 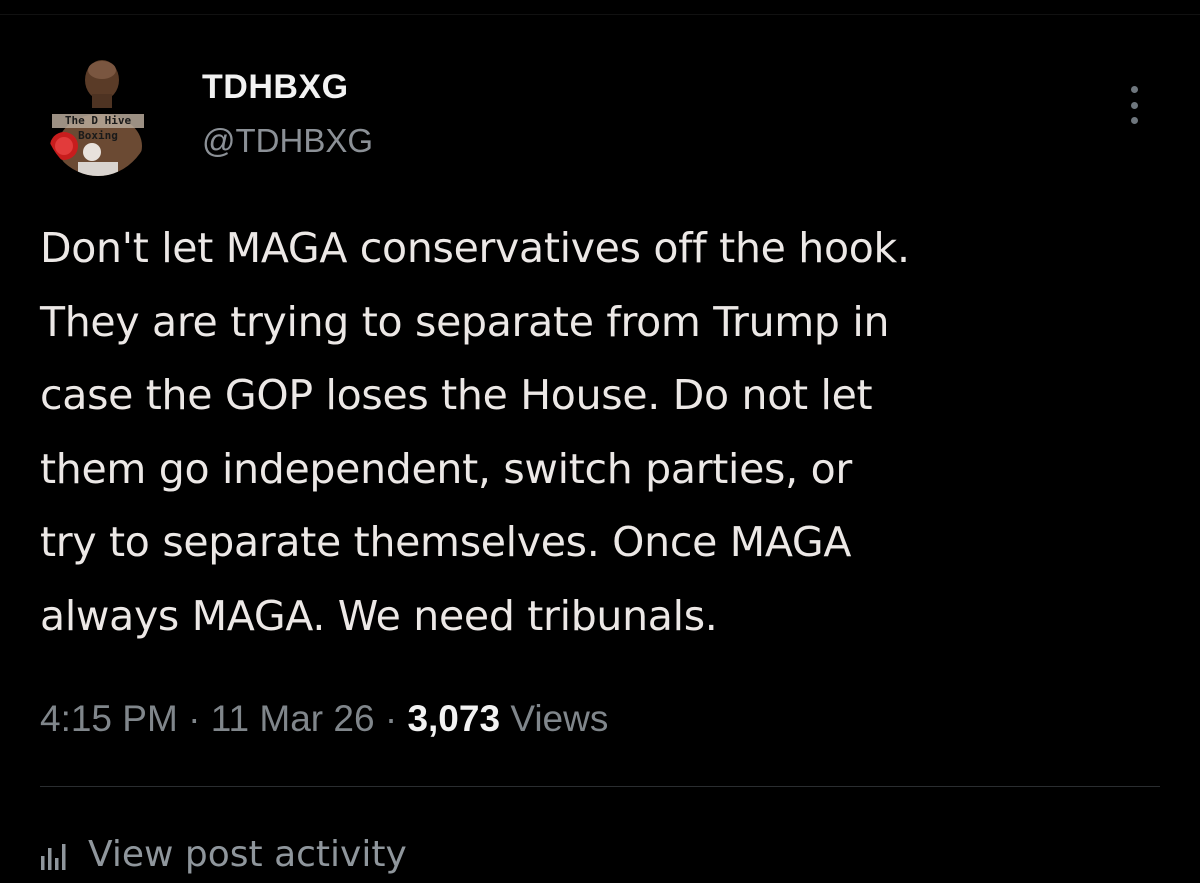 What do you see at coordinates (456, 395) in the screenshot?
I see `post-text-line: case the GOP loses the House. Do not let` at bounding box center [456, 395].